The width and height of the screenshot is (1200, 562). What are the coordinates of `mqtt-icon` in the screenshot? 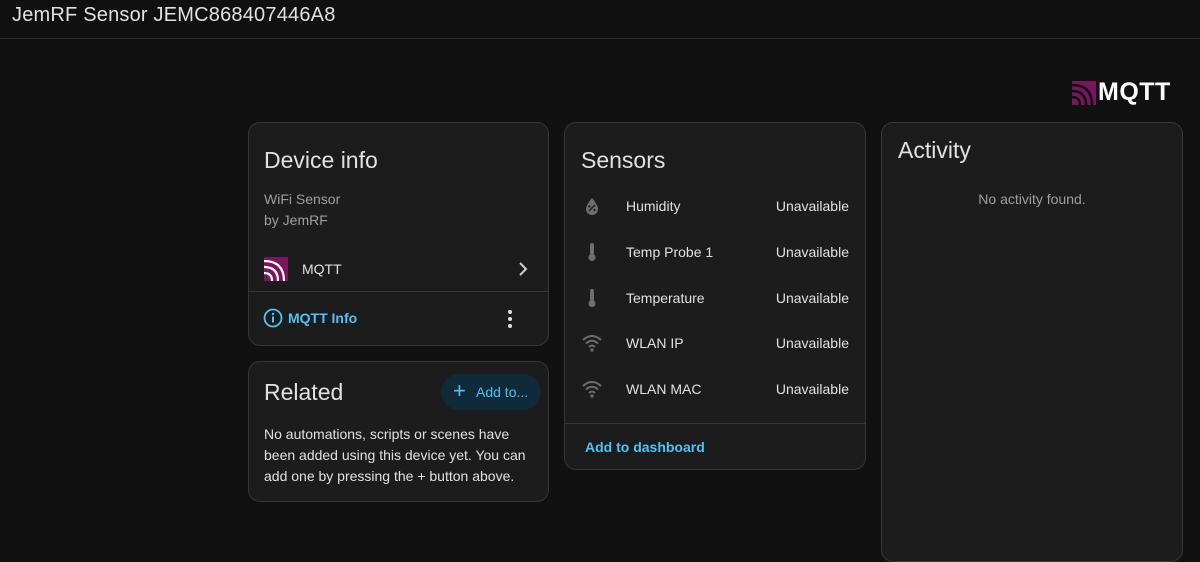 It's located at (276, 269).